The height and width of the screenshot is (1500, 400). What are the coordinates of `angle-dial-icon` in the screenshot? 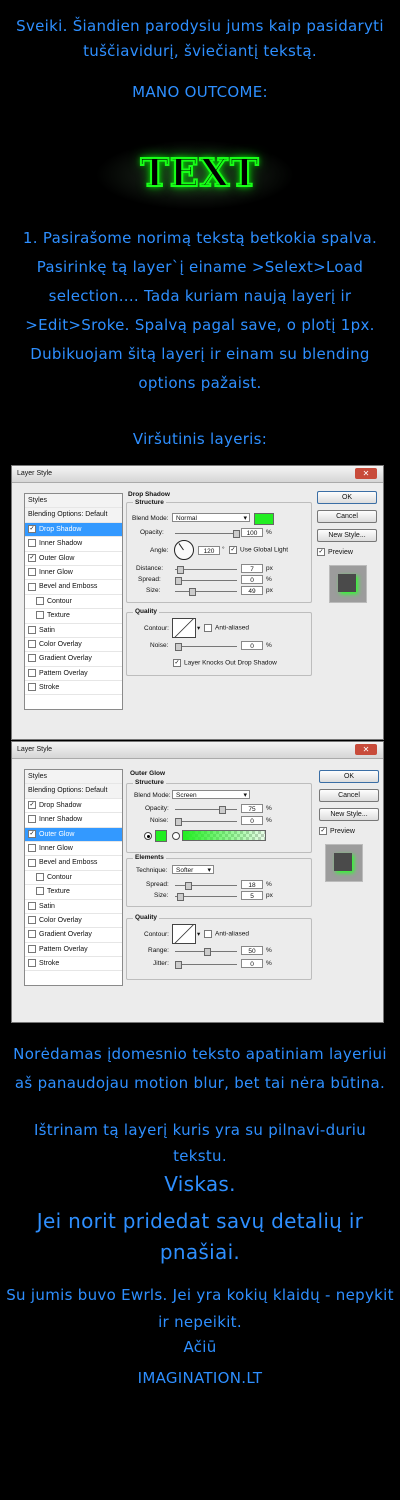 It's located at (184, 550).